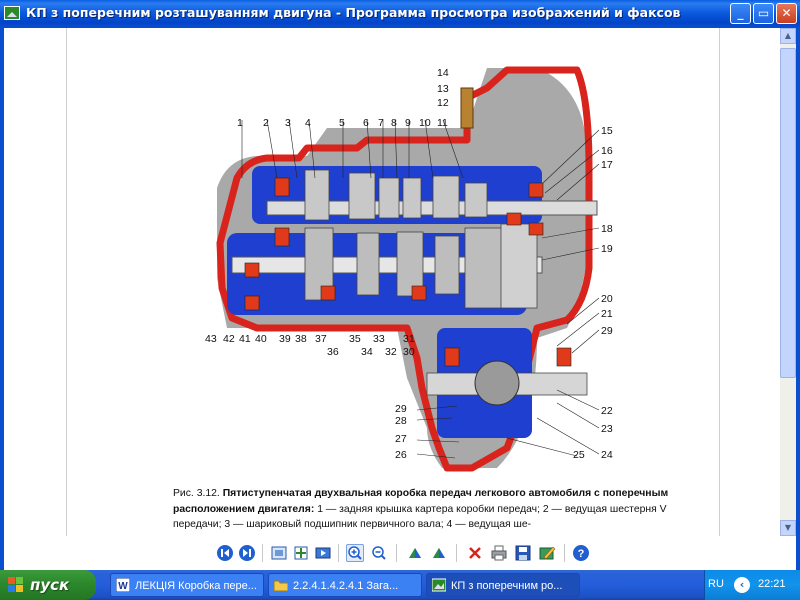  What do you see at coordinates (285, 339) in the screenshot?
I see `part-label-39: 39` at bounding box center [285, 339].